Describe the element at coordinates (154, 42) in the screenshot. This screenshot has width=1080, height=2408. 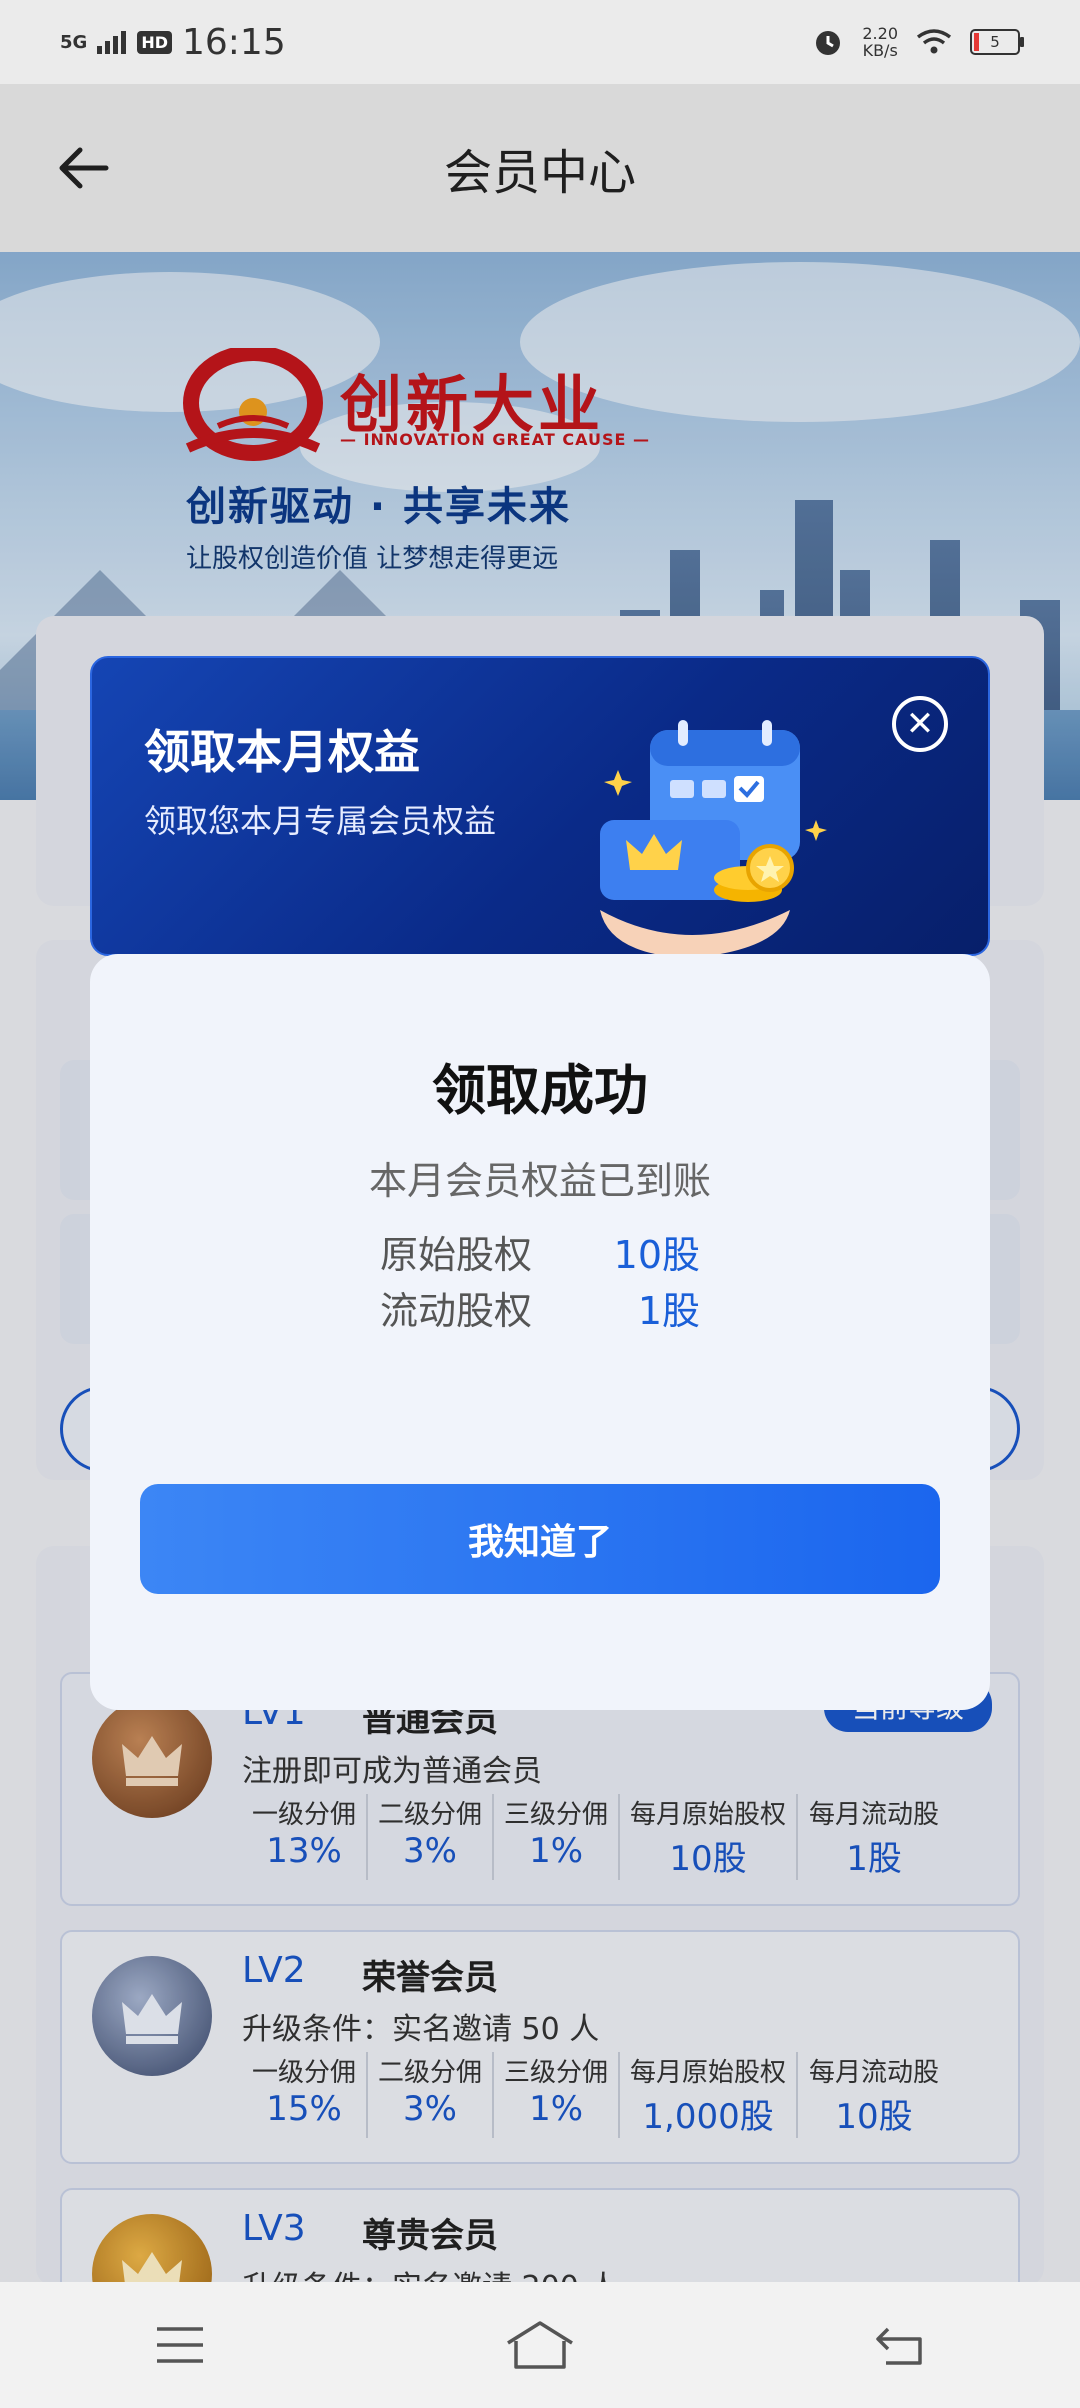
I see `hd-badge: HD` at that location.